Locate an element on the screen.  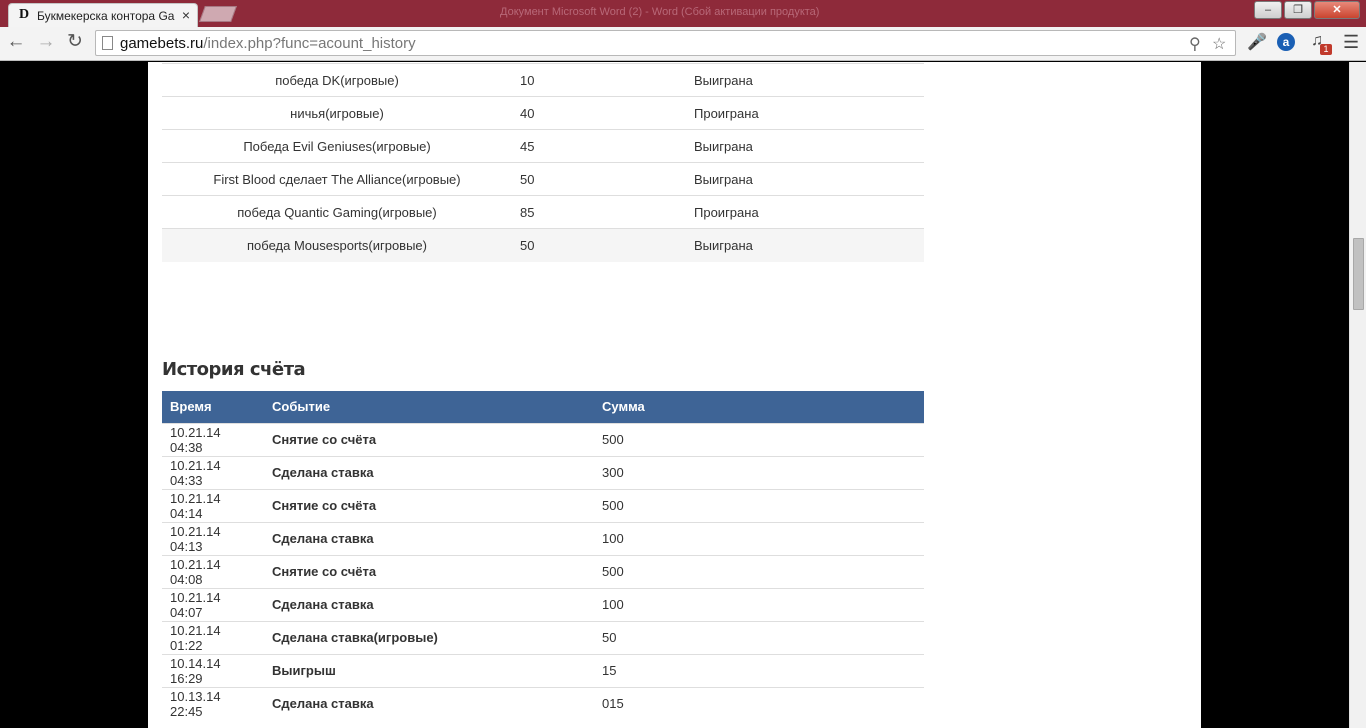
history-amount: 15 is located at coordinates (759, 670).